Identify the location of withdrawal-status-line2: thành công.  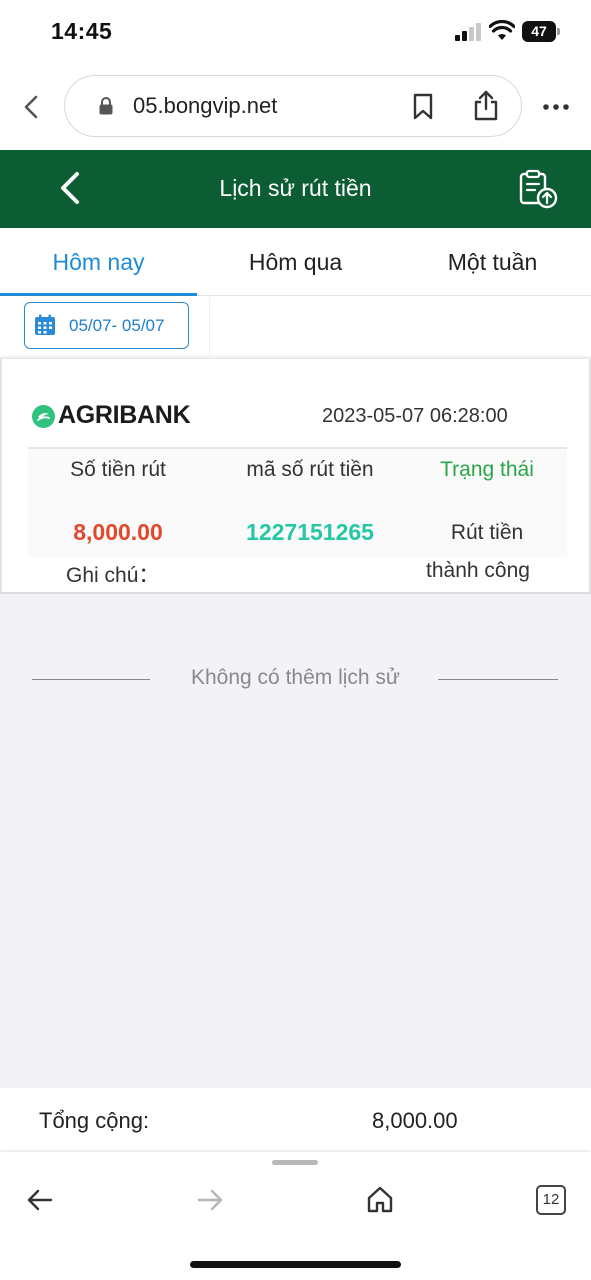
(478, 570).